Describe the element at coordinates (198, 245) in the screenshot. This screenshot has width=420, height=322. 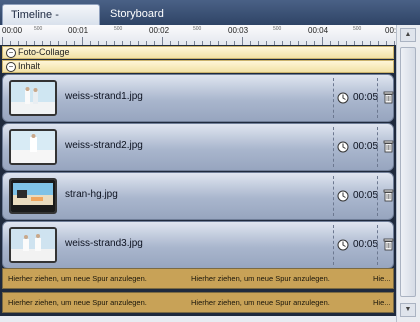
I see `clip-track-item: weiss-strand3.jpg 00:05` at that location.